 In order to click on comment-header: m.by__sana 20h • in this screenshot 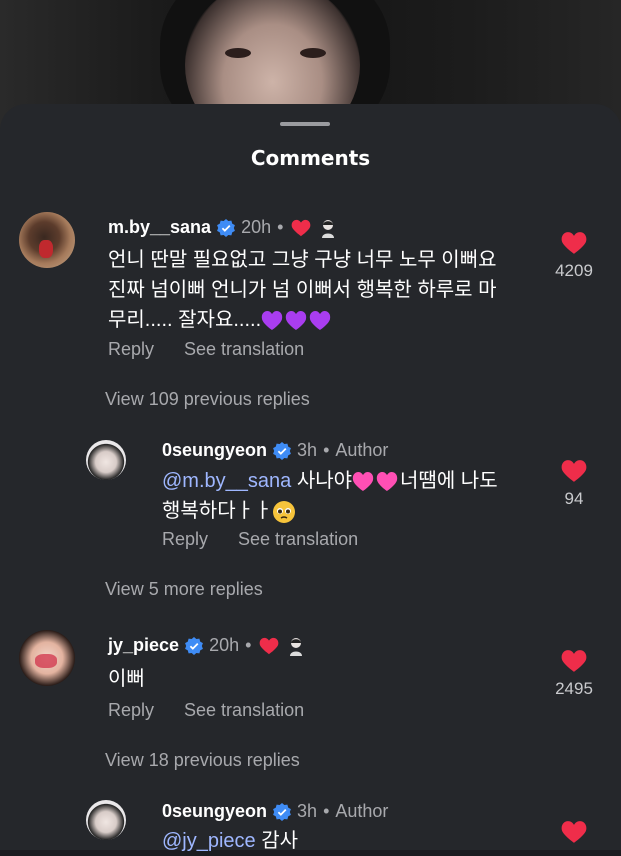, I will do `click(222, 227)`.